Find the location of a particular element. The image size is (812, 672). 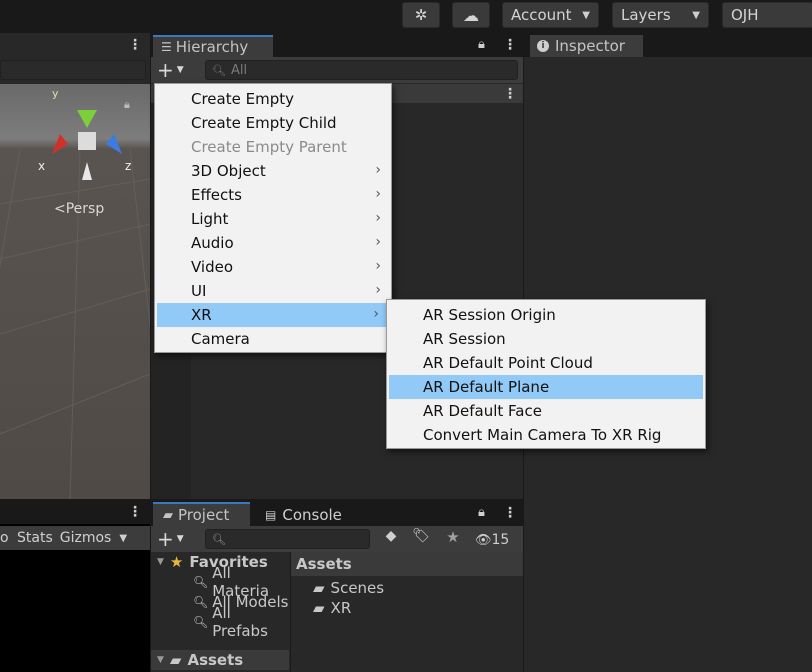

folder-open-icon: ▰ is located at coordinates (175, 660).